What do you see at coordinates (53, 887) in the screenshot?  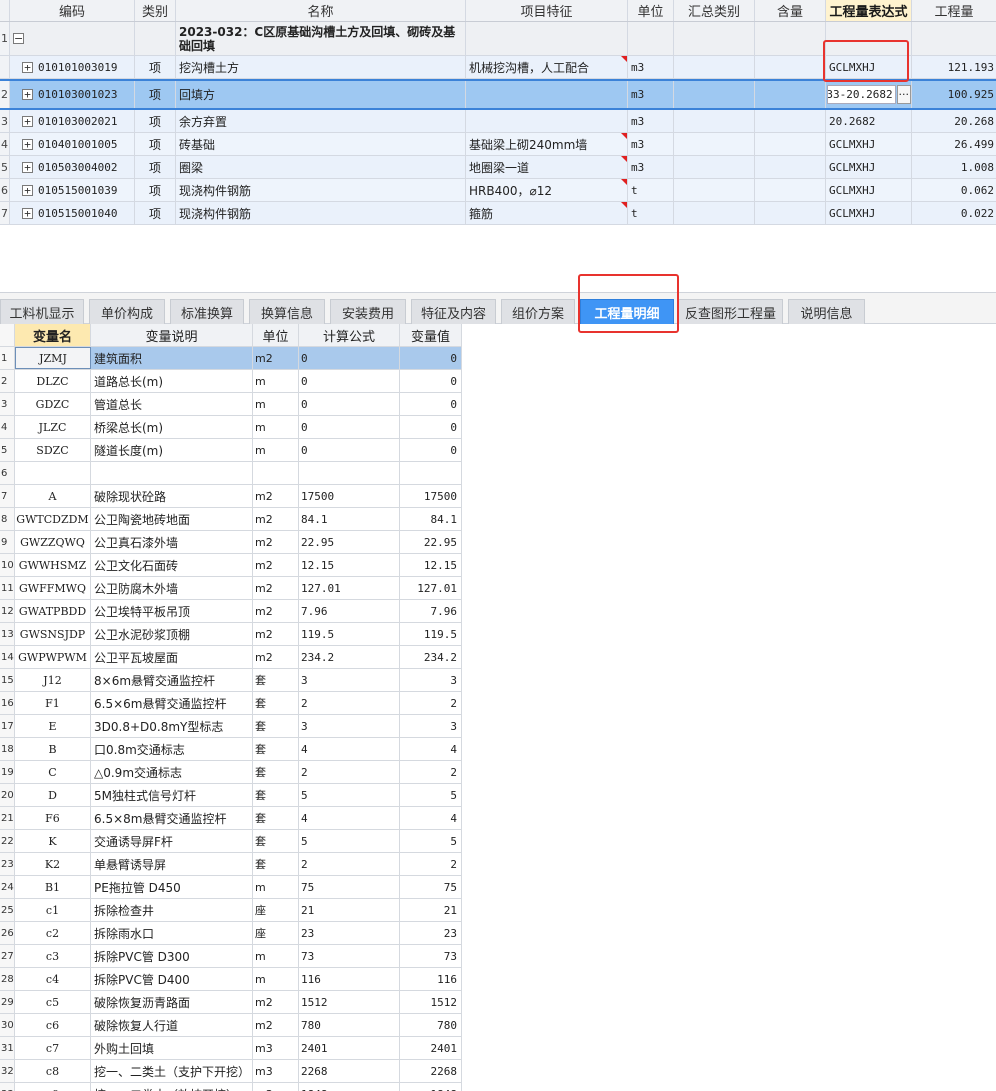 I see `variable-name: B1` at bounding box center [53, 887].